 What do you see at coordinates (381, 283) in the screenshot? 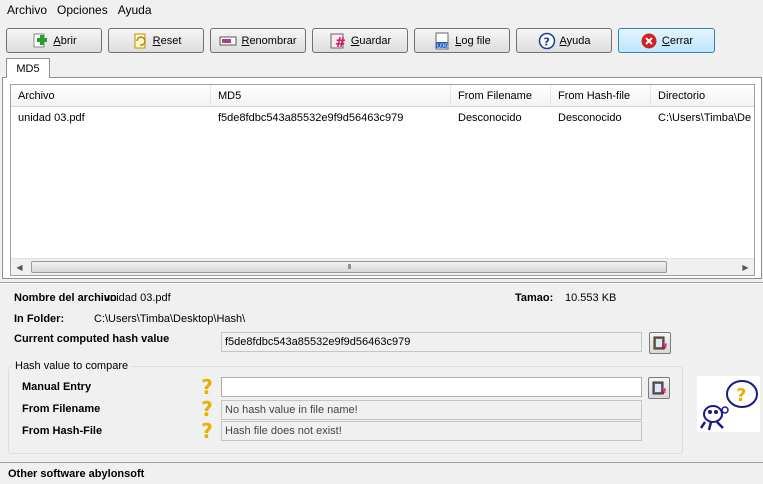
I see `divider` at bounding box center [381, 283].